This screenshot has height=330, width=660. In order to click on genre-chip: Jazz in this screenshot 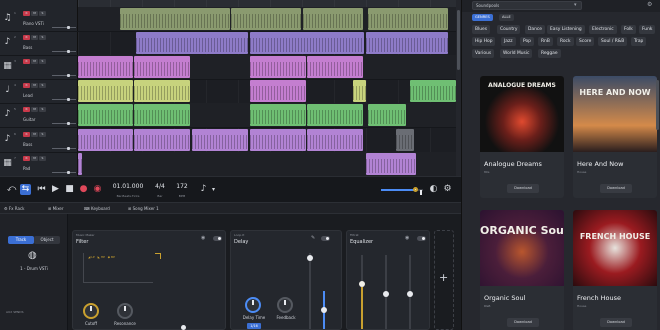, I will do `click(508, 41)`.